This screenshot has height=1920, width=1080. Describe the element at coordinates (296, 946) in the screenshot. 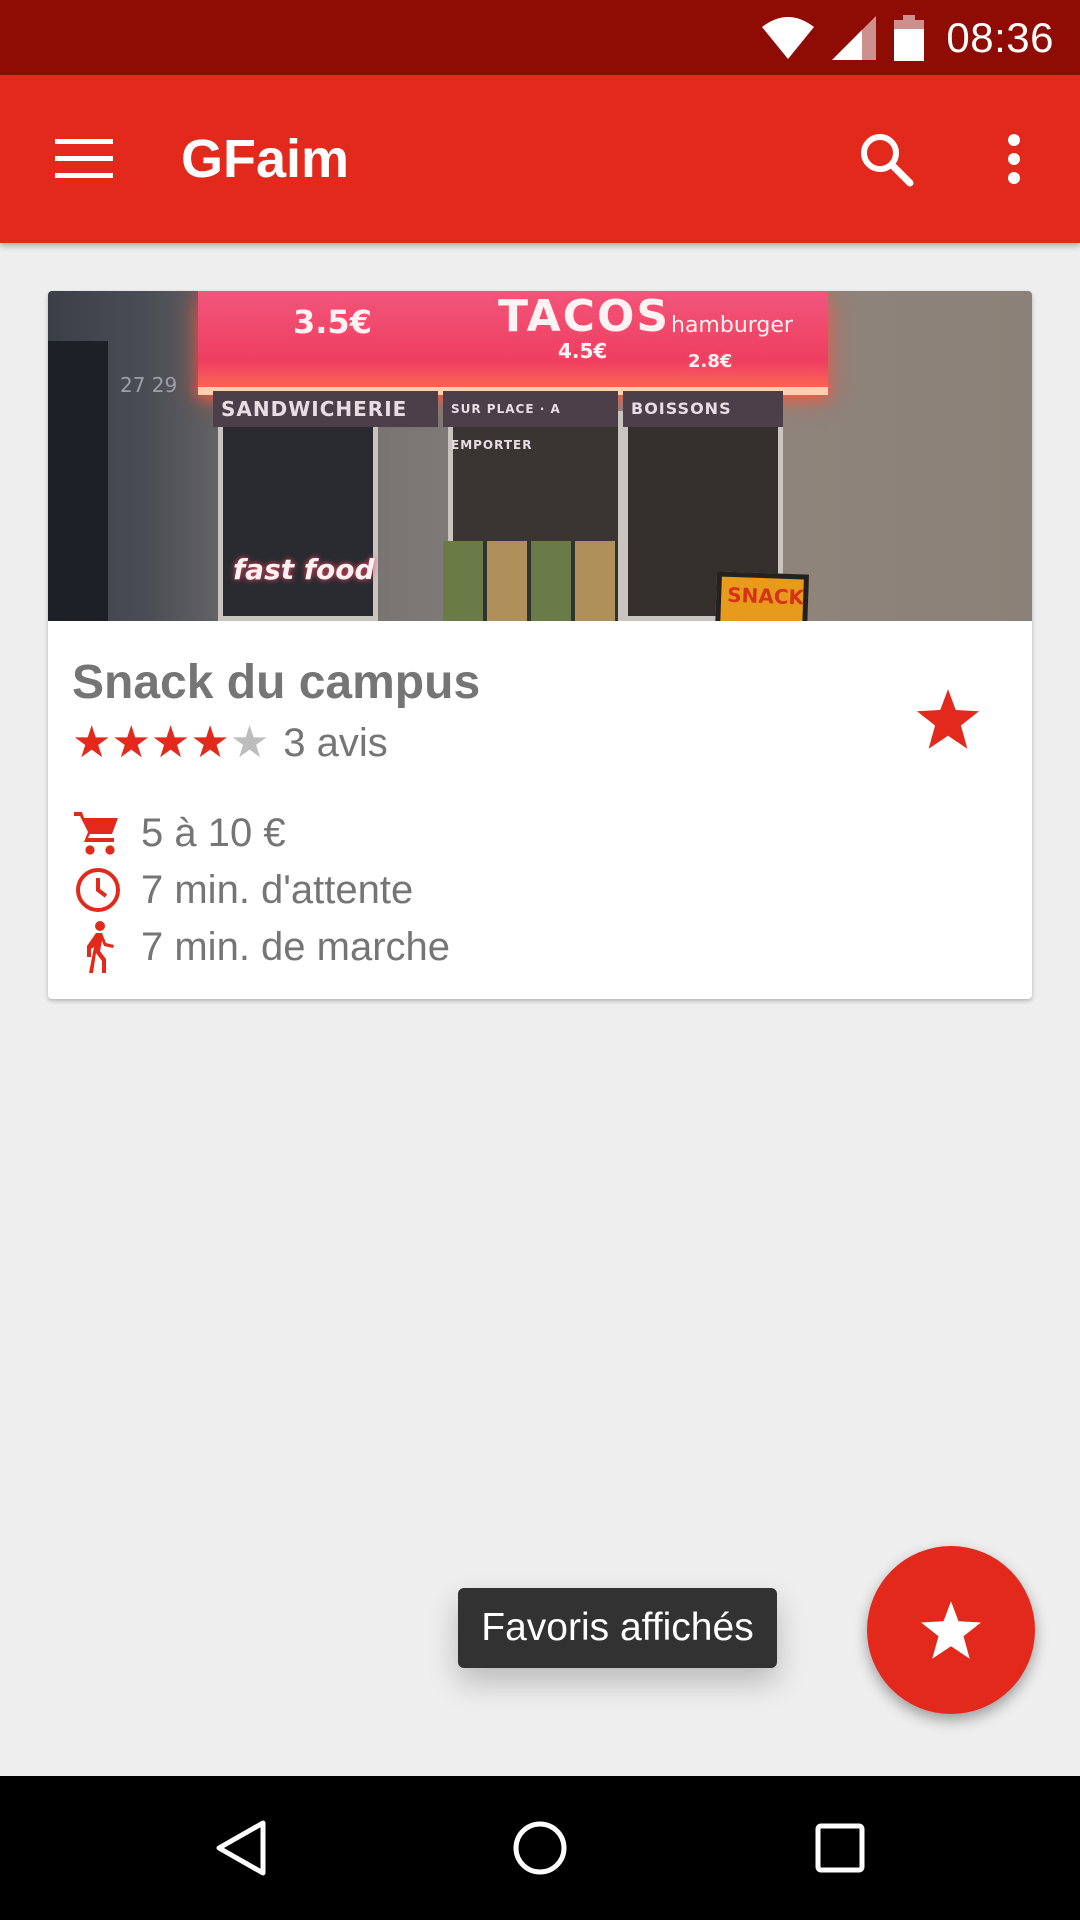

I see `walk-time: 7 min. de marche` at that location.